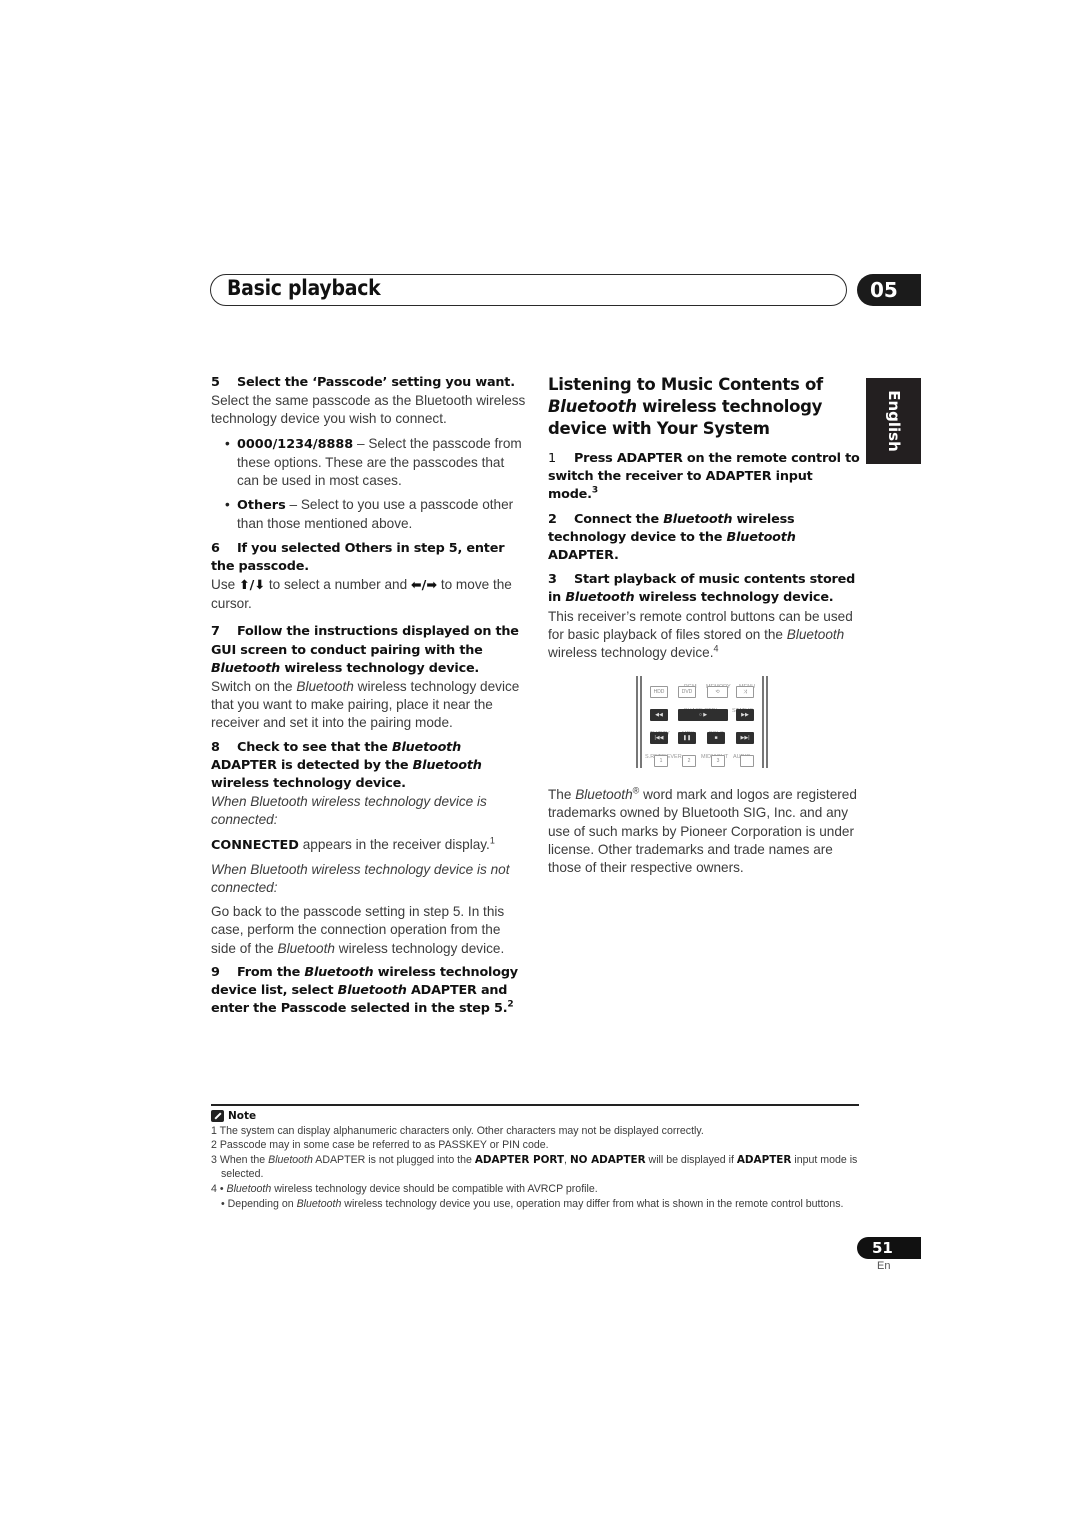 Image resolution: width=1080 pixels, height=1527 pixels. I want to click on rewind-button: ◀◀, so click(659, 715).